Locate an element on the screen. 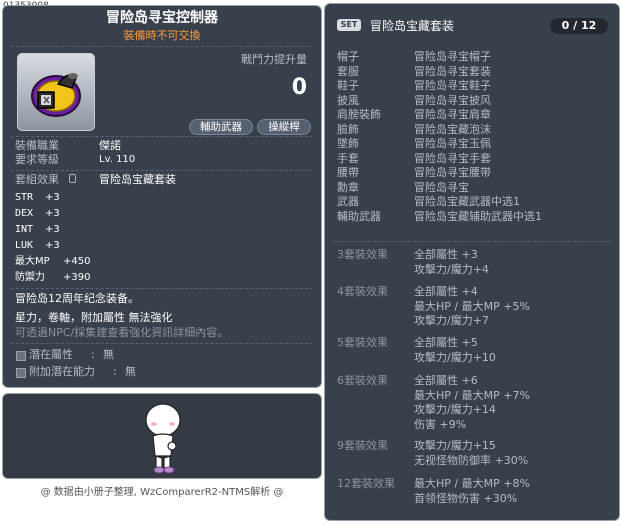 This screenshot has width=622, height=525. set-effect-line: 首领怪物伤害 +30% is located at coordinates (466, 498).